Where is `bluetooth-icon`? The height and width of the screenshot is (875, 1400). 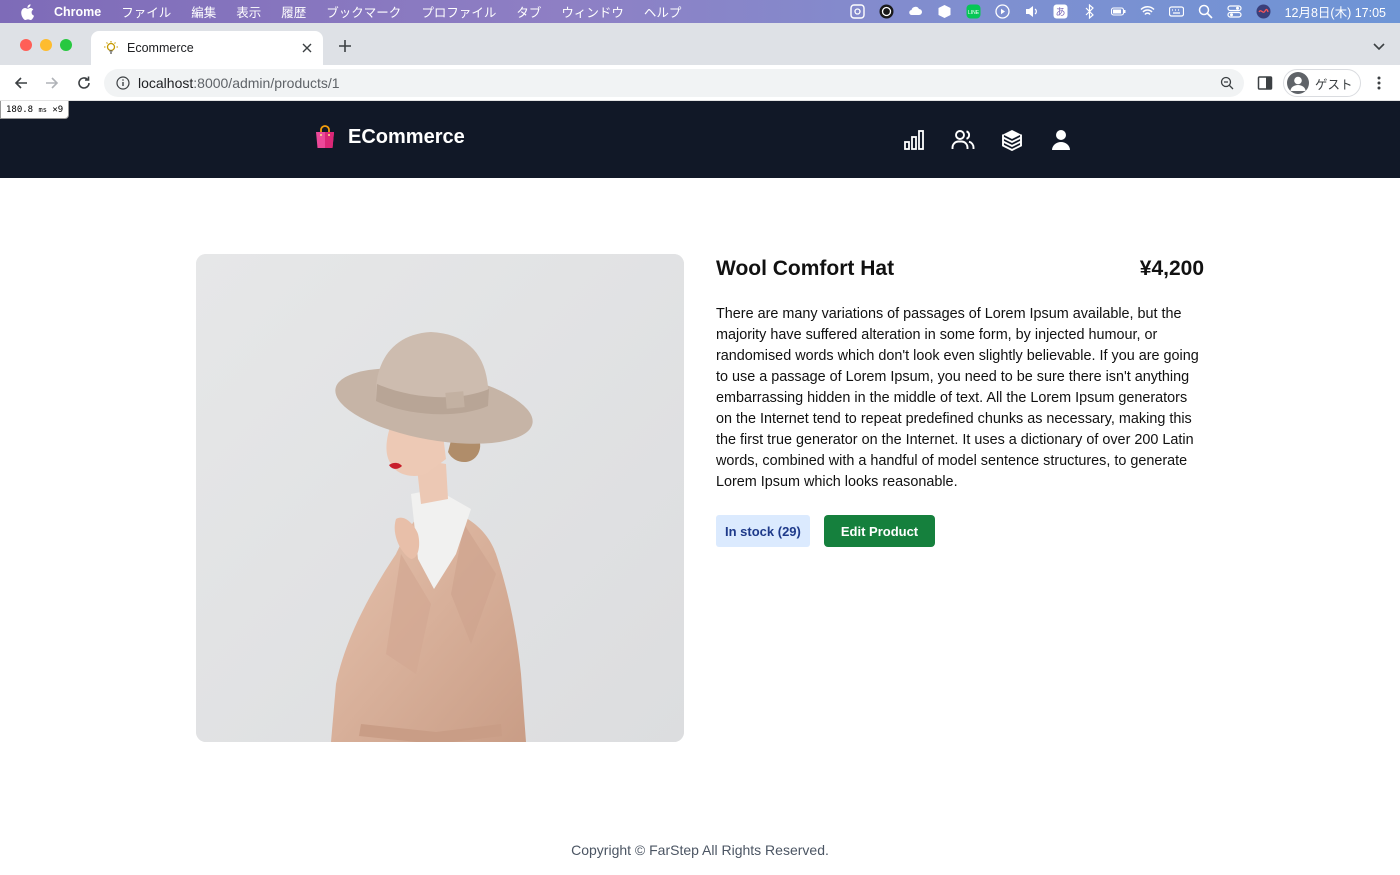
bluetooth-icon is located at coordinates (1089, 11).